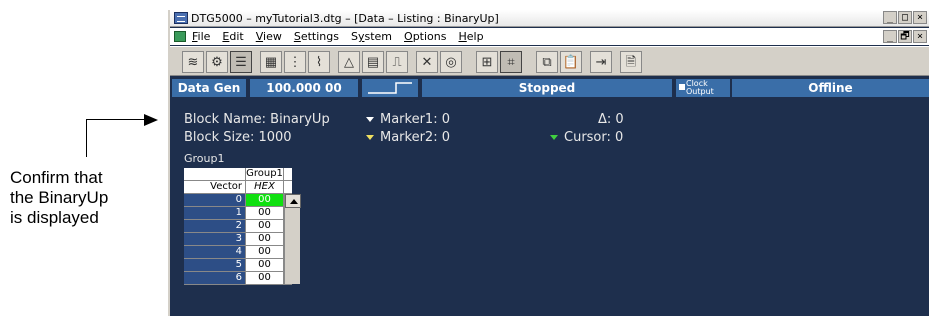 Image resolution: width=929 pixels, height=316 pixels. I want to click on table-row: 0 00, so click(238, 200).